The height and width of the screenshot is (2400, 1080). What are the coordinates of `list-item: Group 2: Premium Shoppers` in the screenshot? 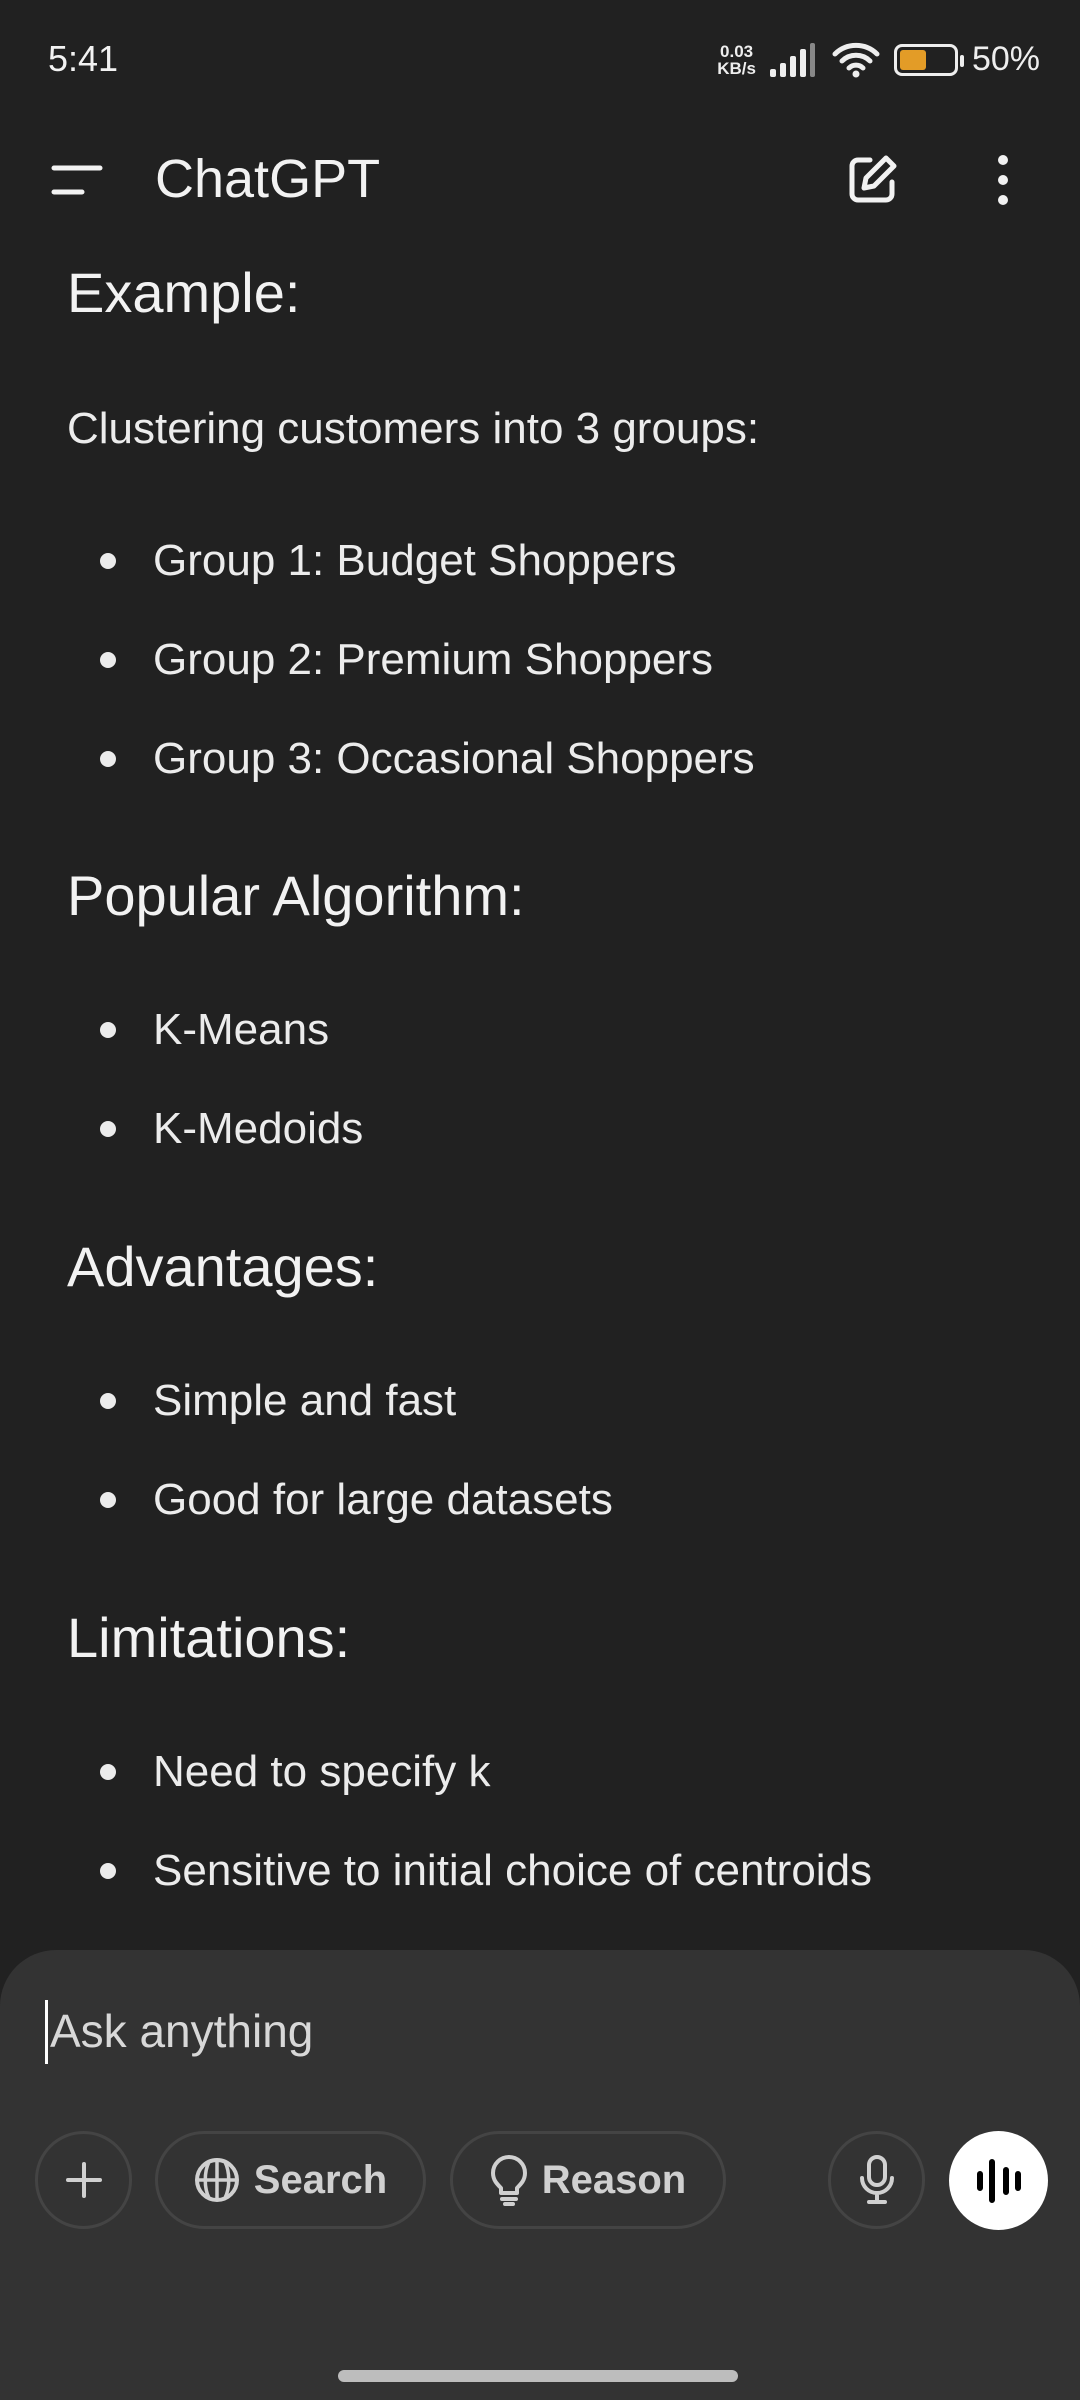 It's located at (406, 660).